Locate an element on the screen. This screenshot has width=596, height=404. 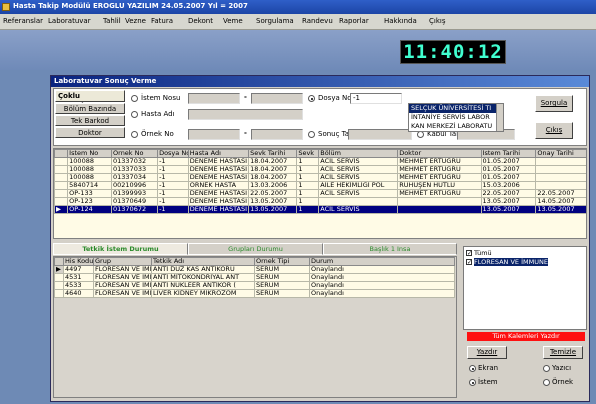
tek-barkod-button: Tek Barkod is located at coordinates (90, 120).